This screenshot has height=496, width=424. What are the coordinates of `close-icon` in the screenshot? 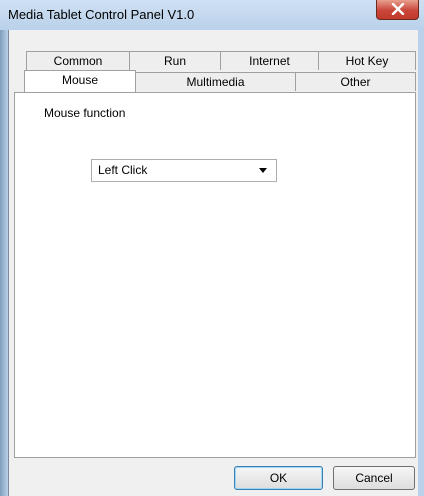 It's located at (398, 9).